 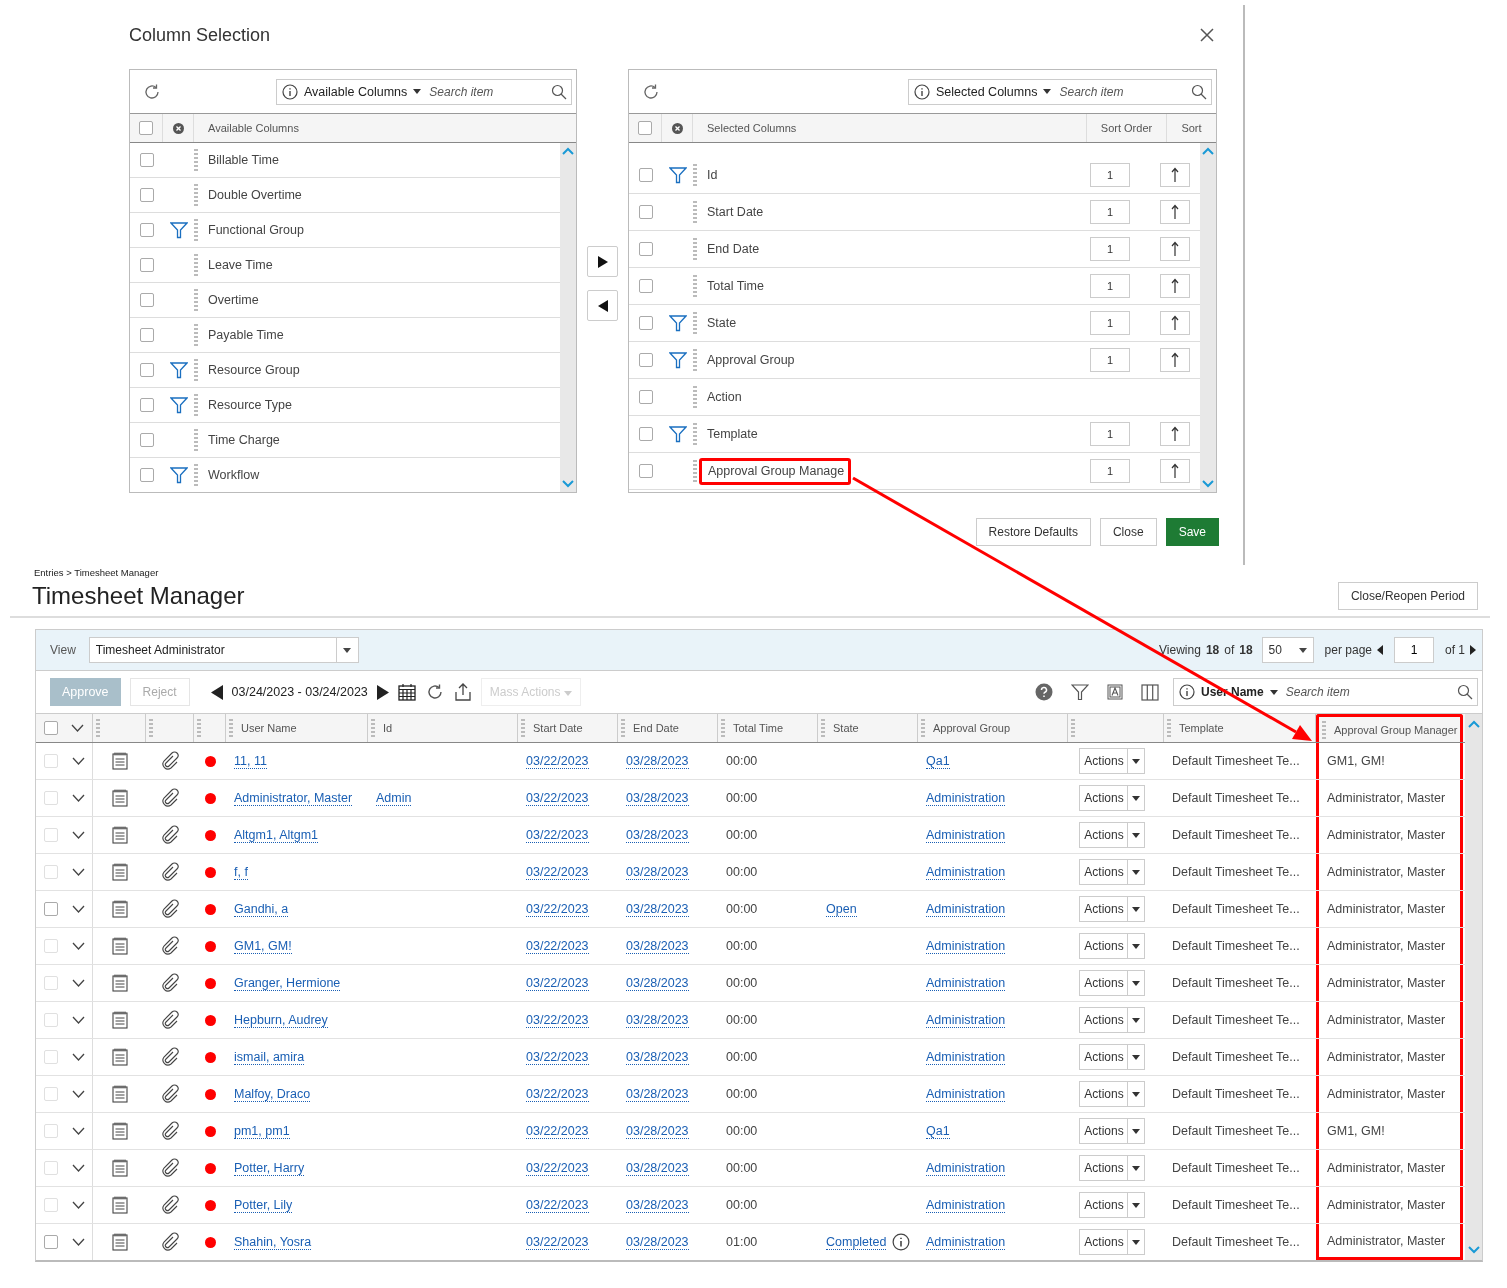 I want to click on columns-icon, so click(x=1150, y=692).